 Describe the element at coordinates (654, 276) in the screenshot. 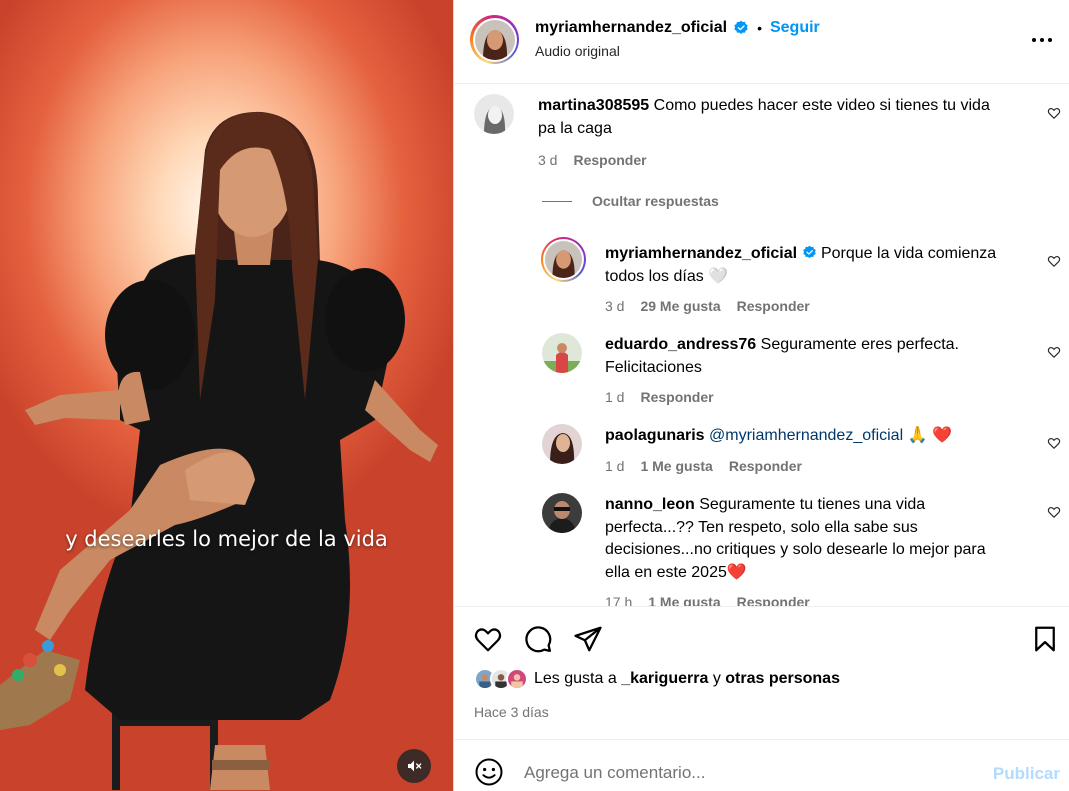

I see `reply-body-cont: todos los días` at that location.